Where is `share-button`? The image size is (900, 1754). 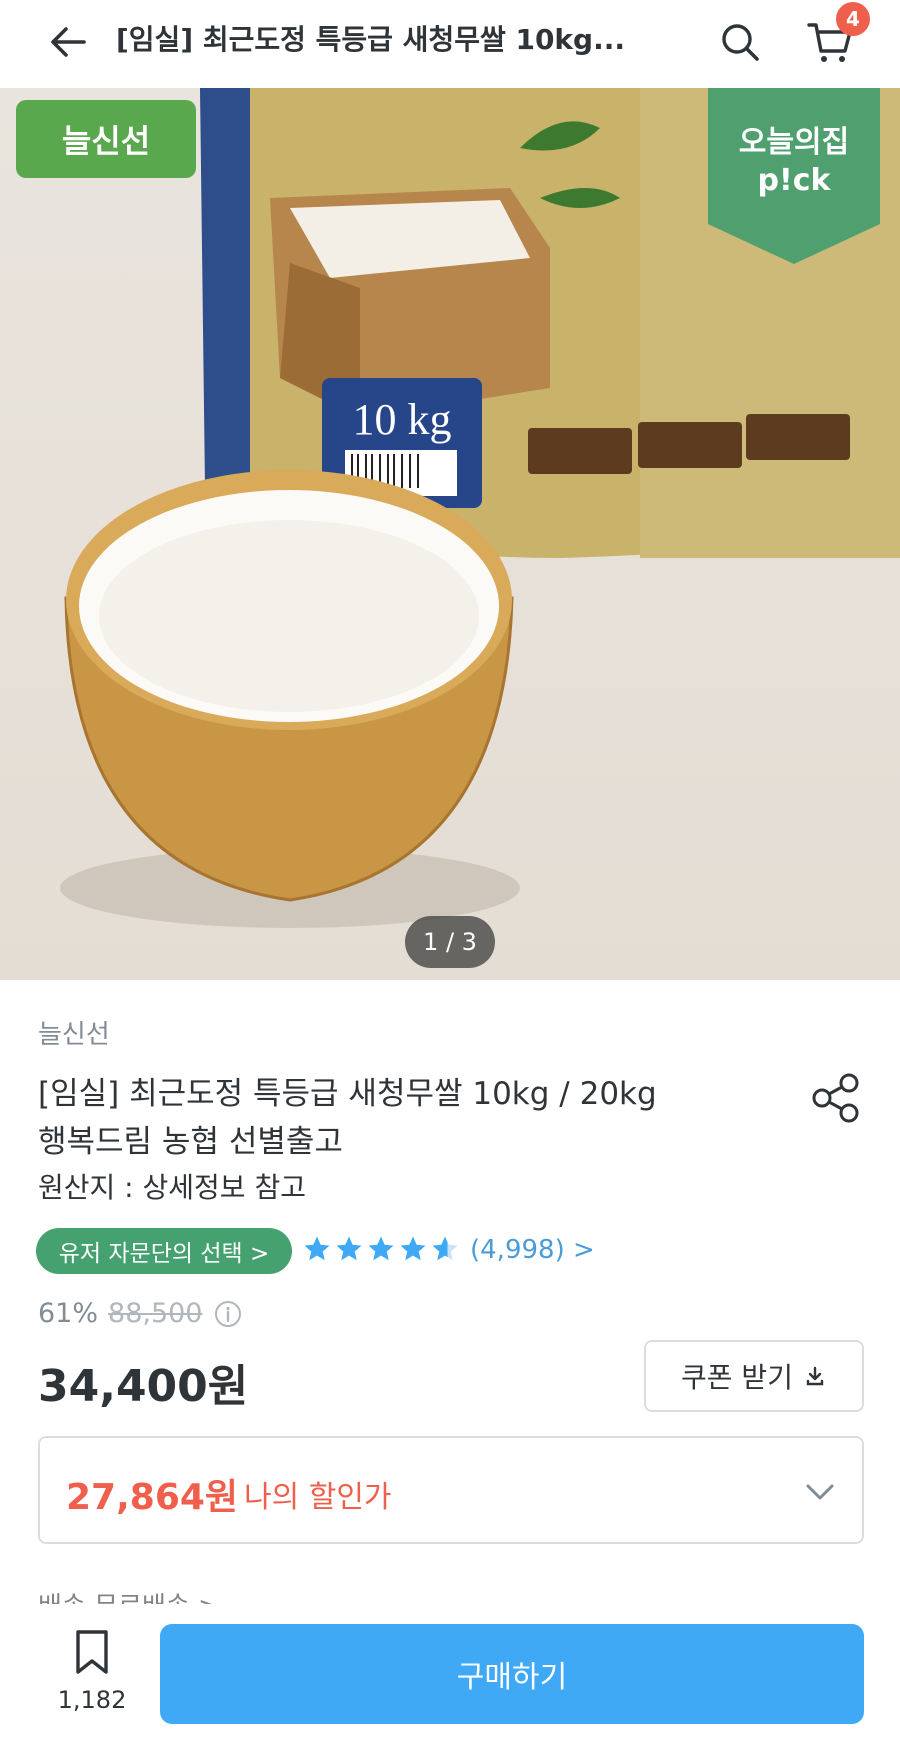
share-button is located at coordinates (836, 1098).